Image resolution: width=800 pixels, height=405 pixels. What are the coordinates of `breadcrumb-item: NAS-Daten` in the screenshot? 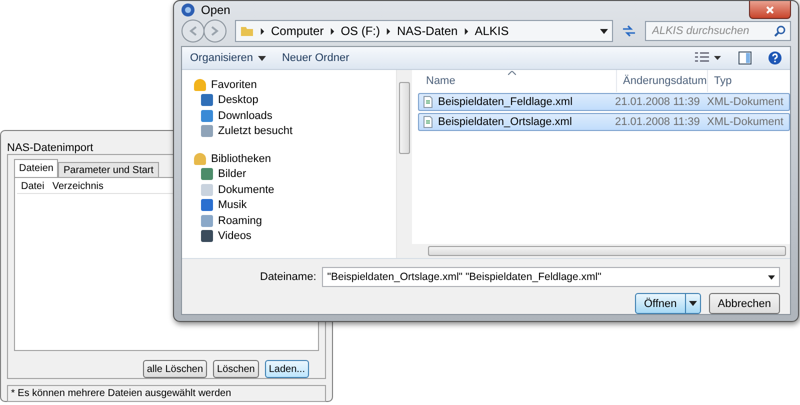 It's located at (427, 31).